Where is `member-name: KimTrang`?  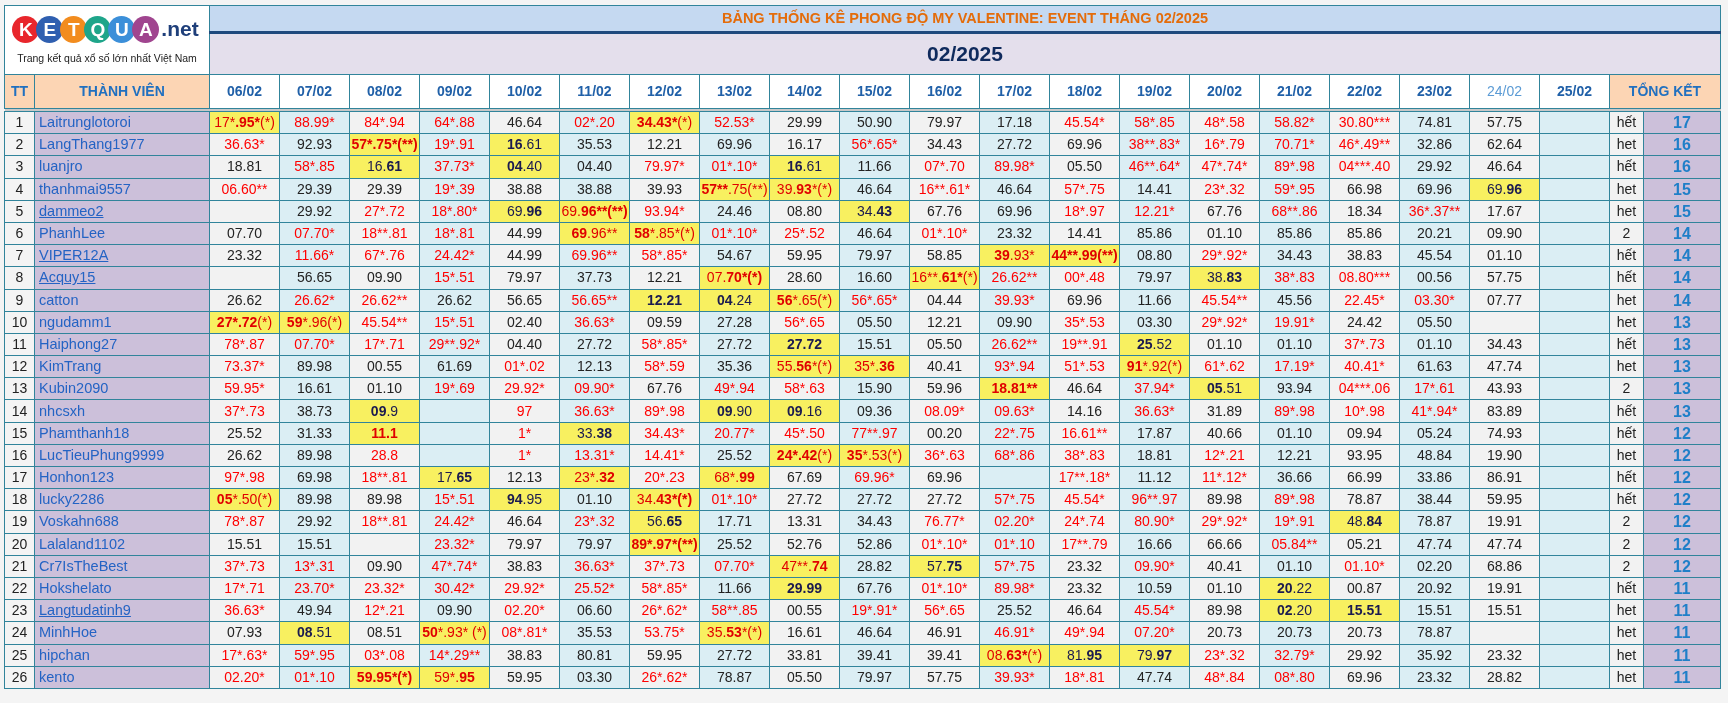
member-name: KimTrang is located at coordinates (122, 366).